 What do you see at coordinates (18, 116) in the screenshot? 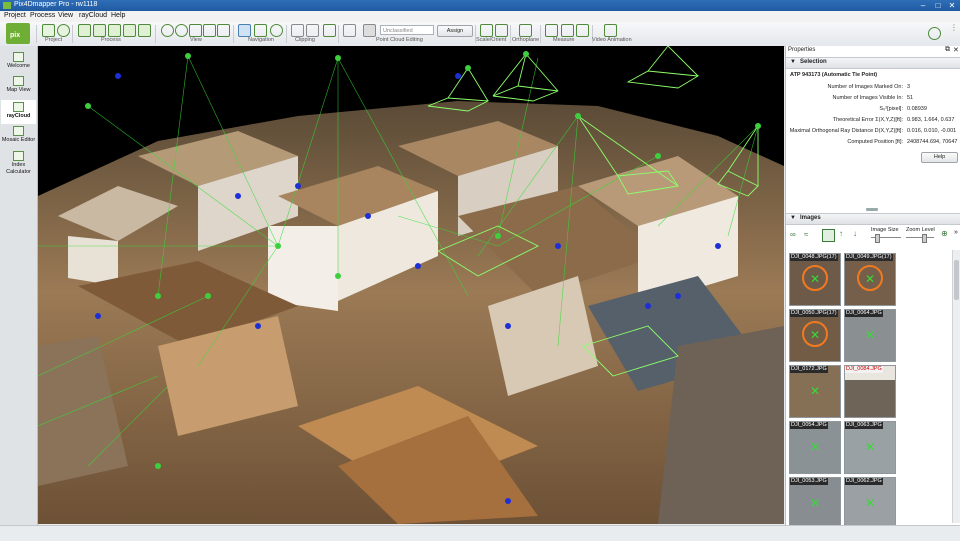
I see `sidebar-item-label: rayCloud` at bounding box center [18, 116].